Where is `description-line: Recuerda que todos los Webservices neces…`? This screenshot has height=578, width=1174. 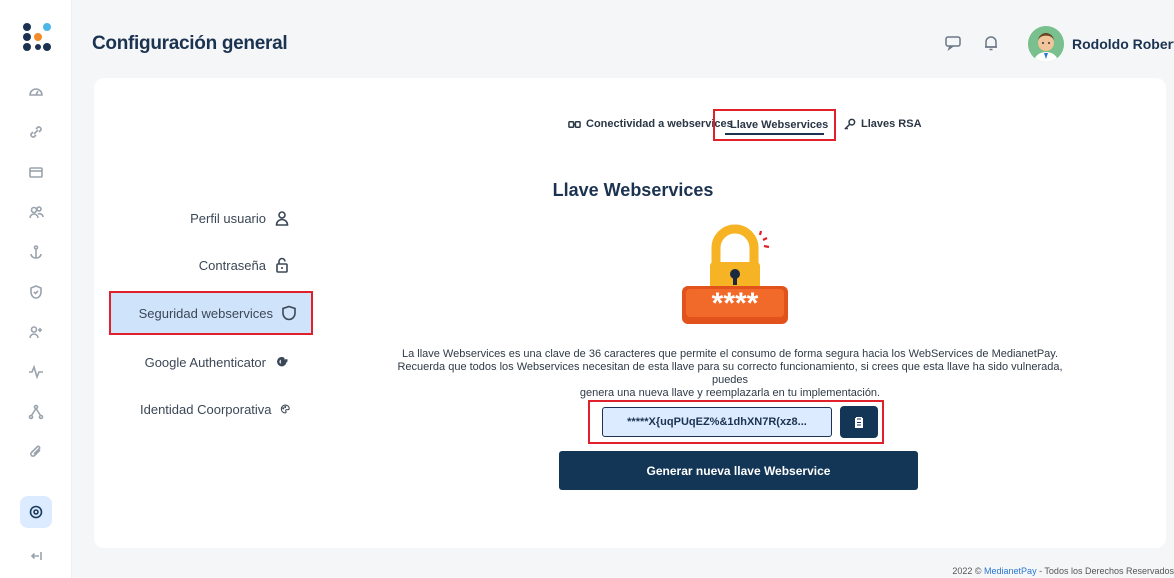
description-line: Recuerda que todos los Webservices neces… is located at coordinates (730, 373).